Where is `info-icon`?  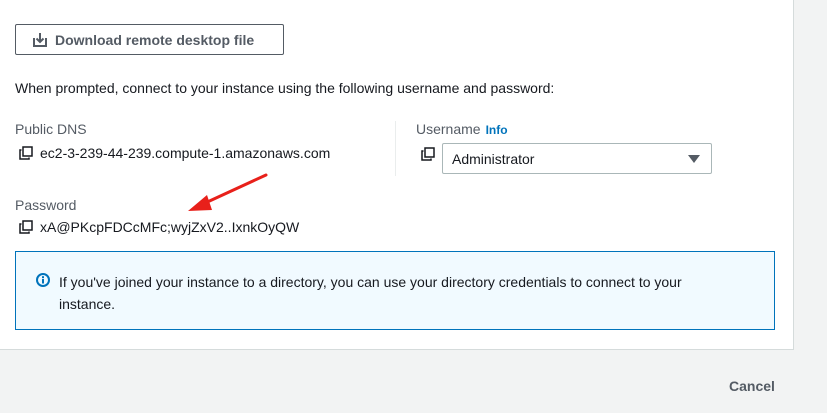 info-icon is located at coordinates (43, 280).